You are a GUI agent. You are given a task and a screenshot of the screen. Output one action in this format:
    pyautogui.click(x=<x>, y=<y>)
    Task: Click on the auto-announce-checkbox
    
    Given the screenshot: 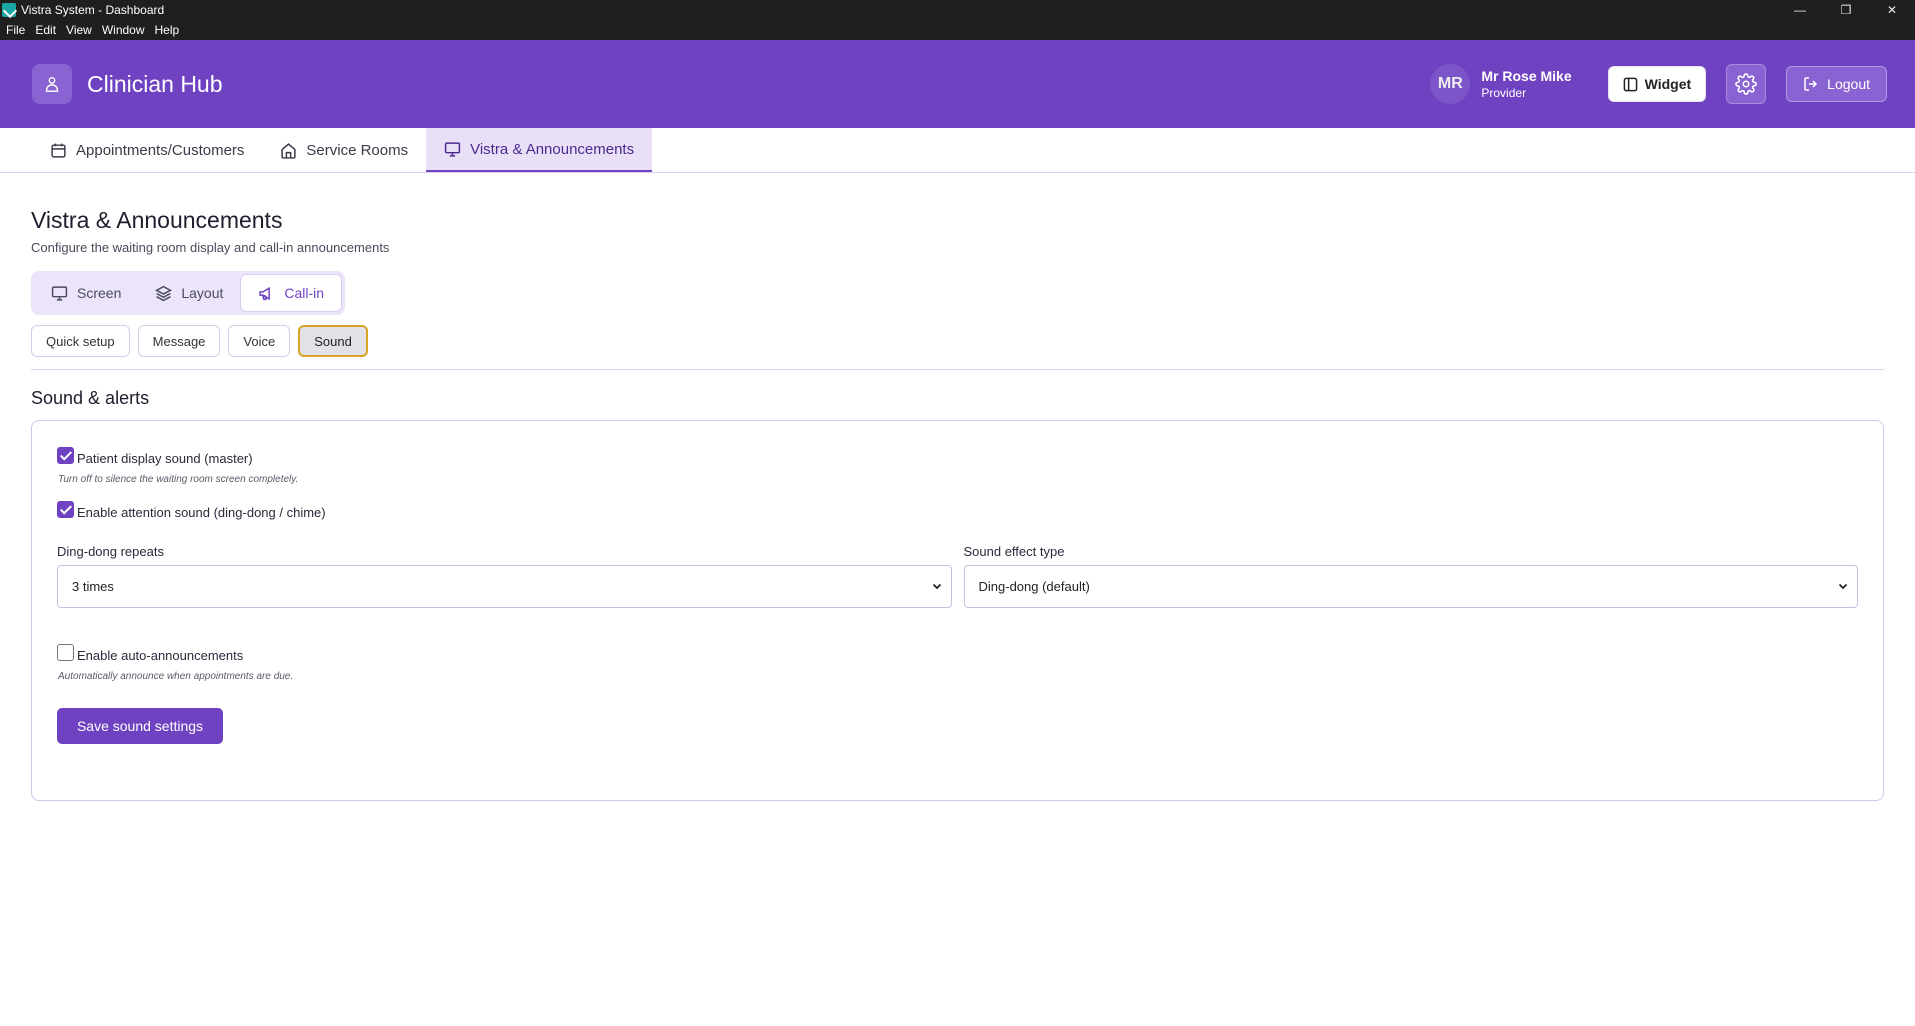 What is the action you would take?
    pyautogui.click(x=65, y=652)
    